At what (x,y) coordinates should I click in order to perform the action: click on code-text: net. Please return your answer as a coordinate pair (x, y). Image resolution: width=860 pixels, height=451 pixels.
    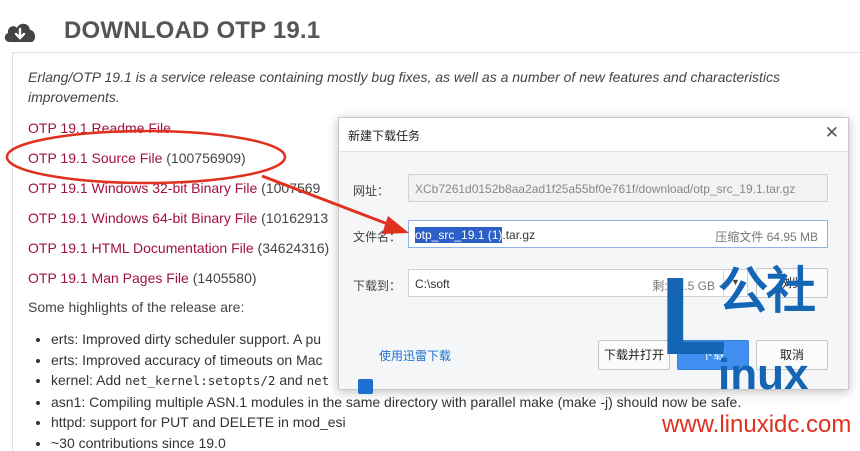
    Looking at the image, I should click on (318, 380).